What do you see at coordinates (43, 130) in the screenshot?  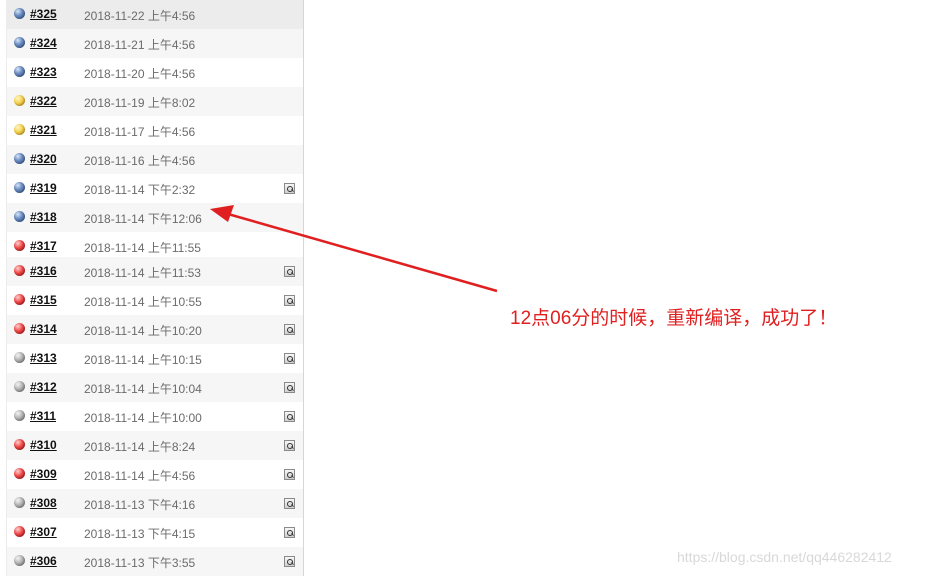 I see `build-number-link: #321` at bounding box center [43, 130].